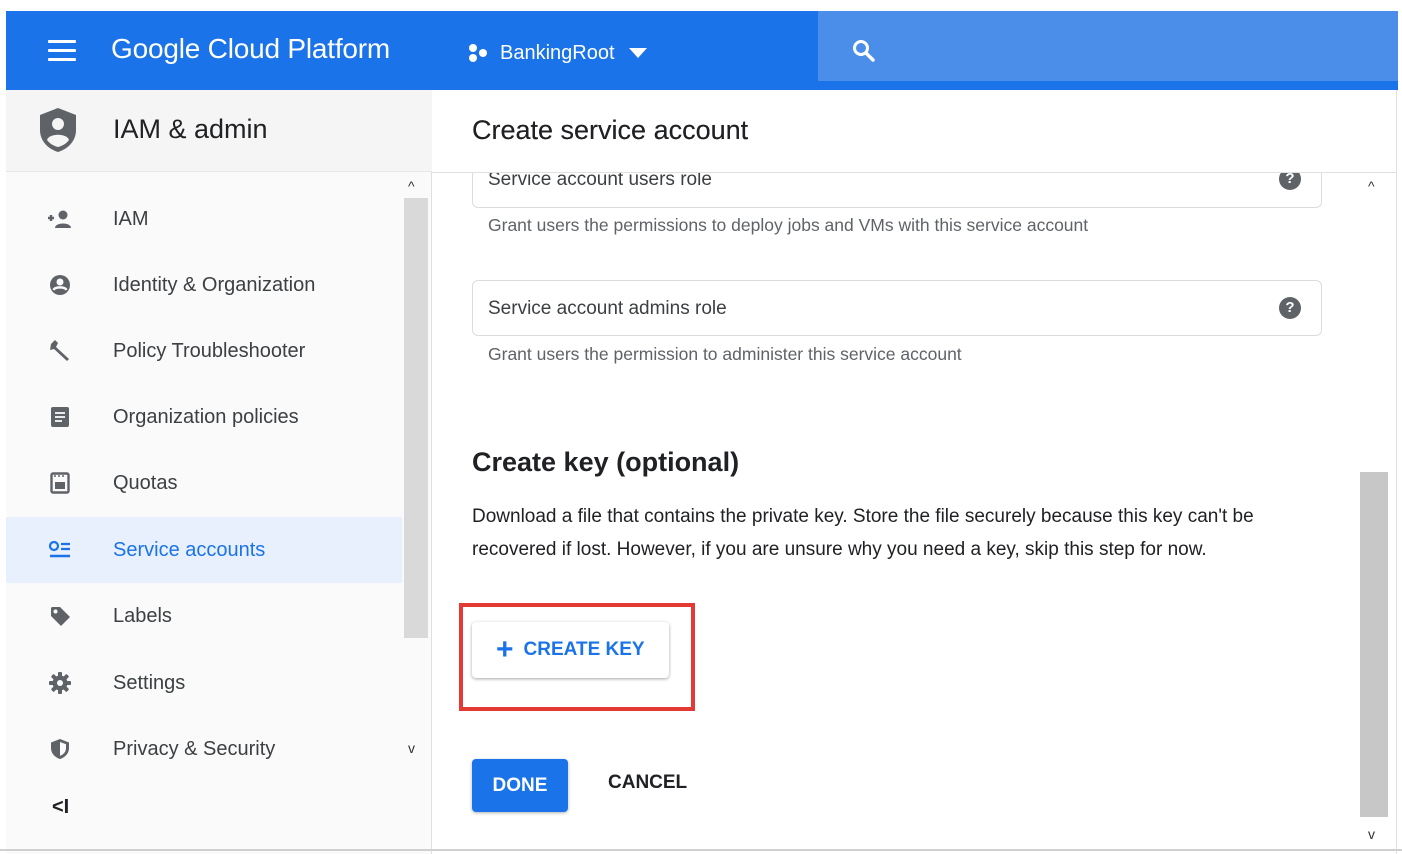 Image resolution: width=1402 pixels, height=854 pixels. I want to click on title-divider-overlay, so click(914, 172).